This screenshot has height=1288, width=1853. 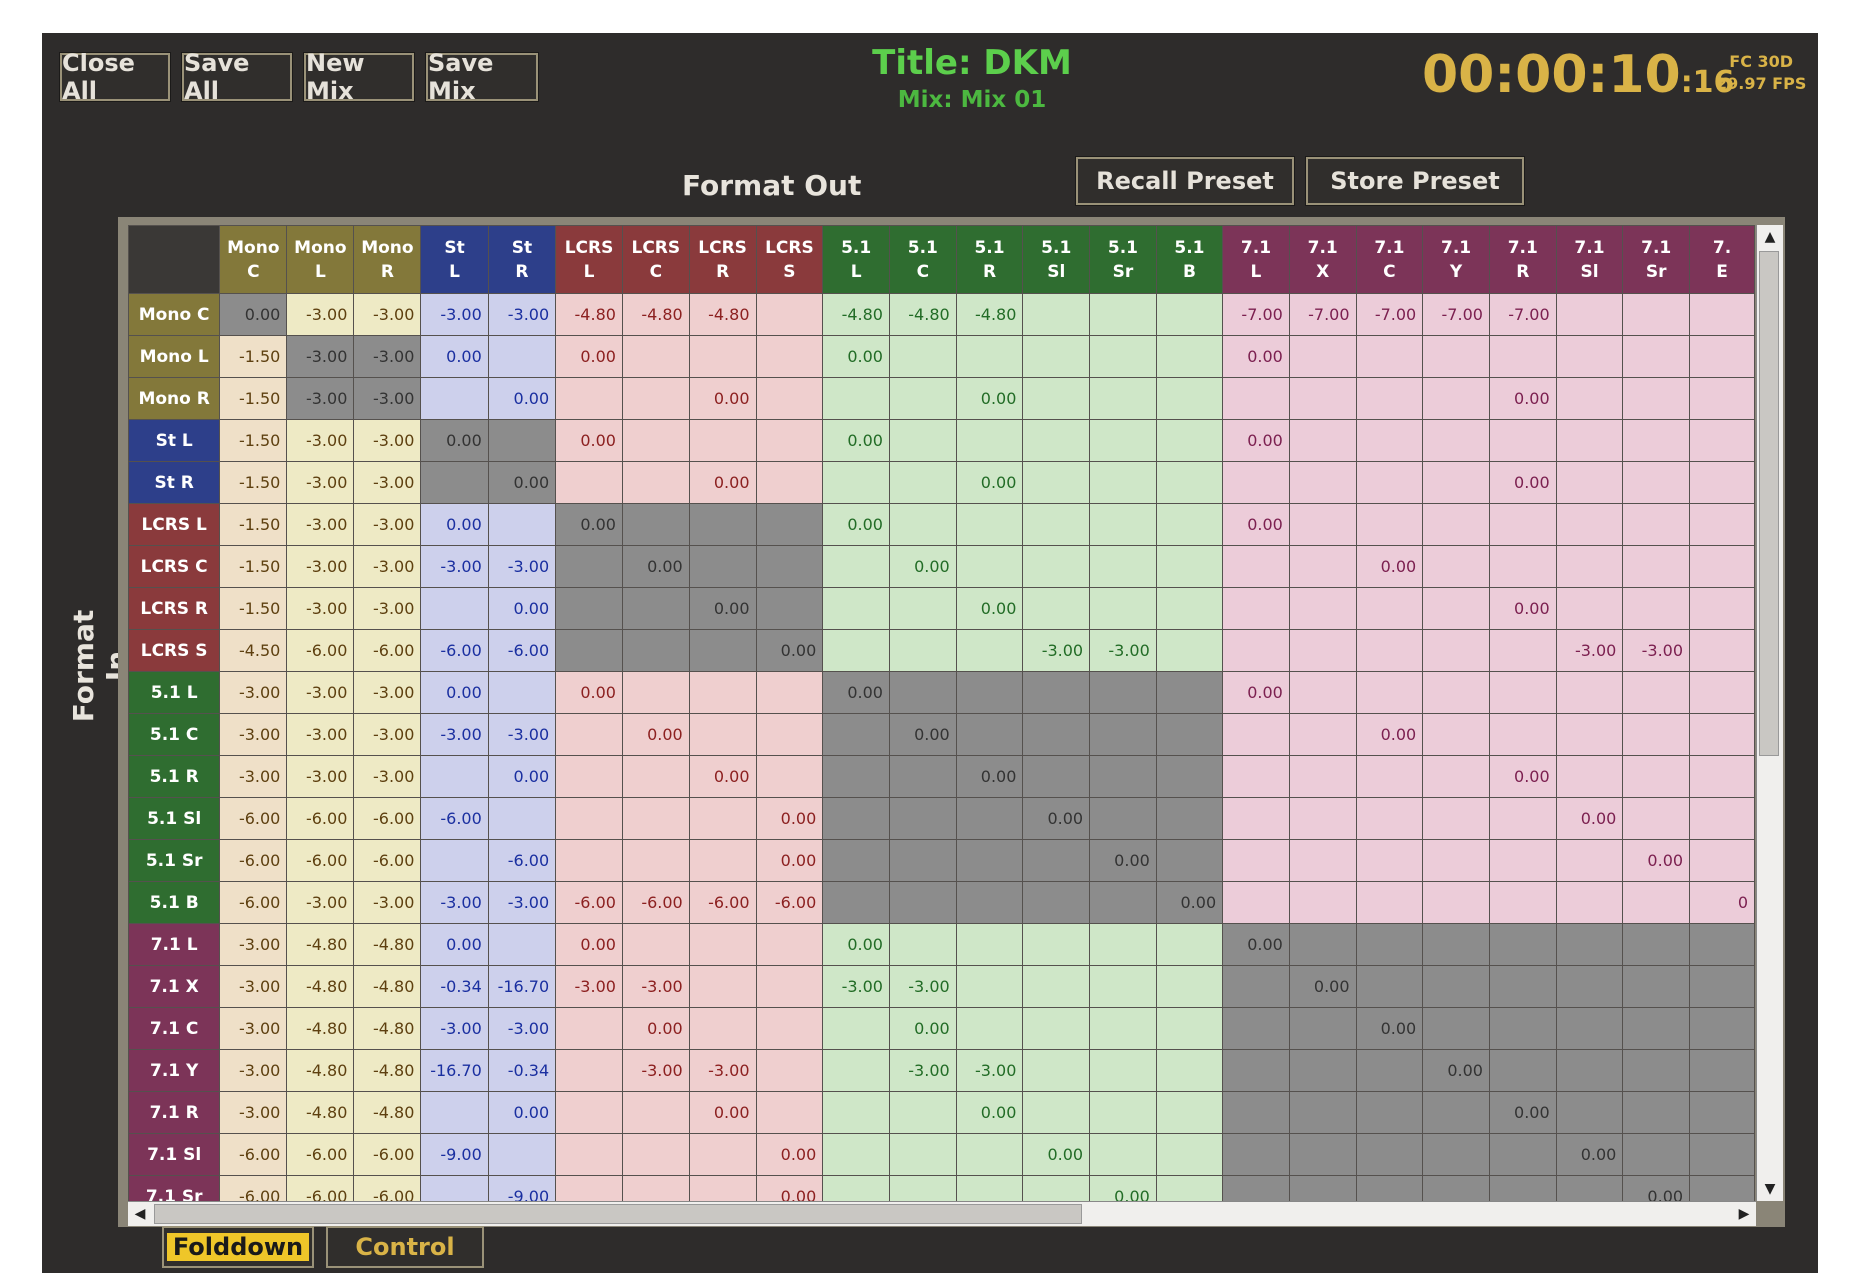 I want to click on gain-cell: -6.00, so click(x=320, y=1188).